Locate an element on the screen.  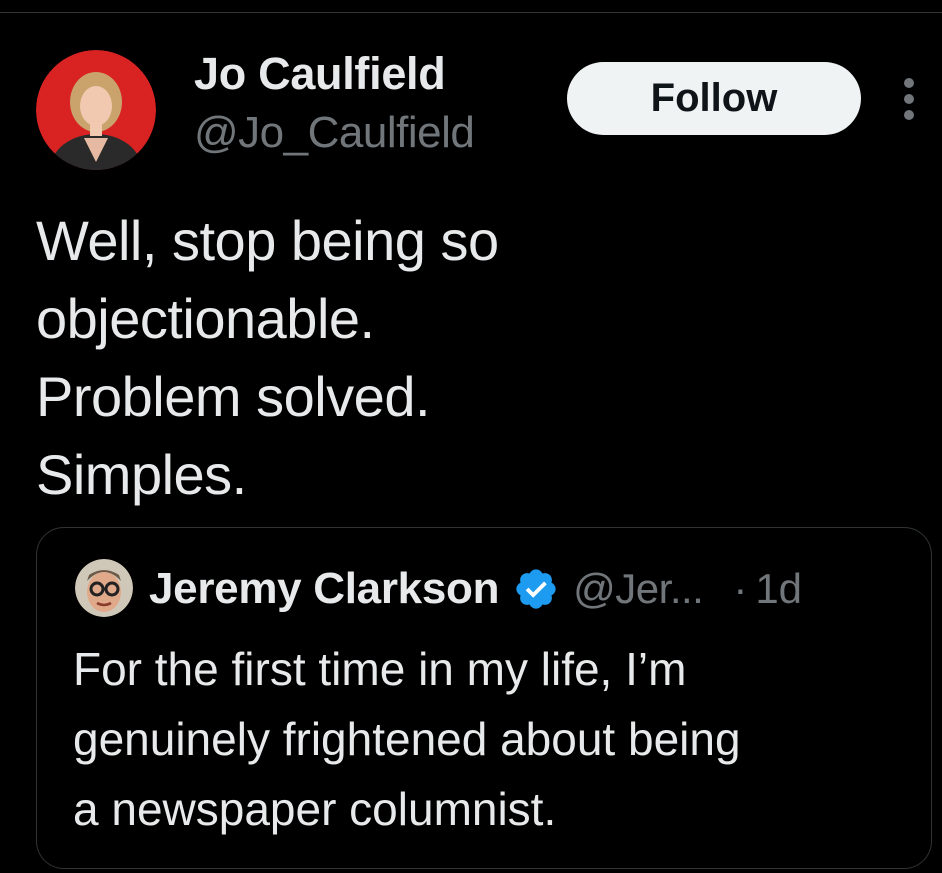
tweet-text-line: Well, stop being so is located at coordinates (267, 240).